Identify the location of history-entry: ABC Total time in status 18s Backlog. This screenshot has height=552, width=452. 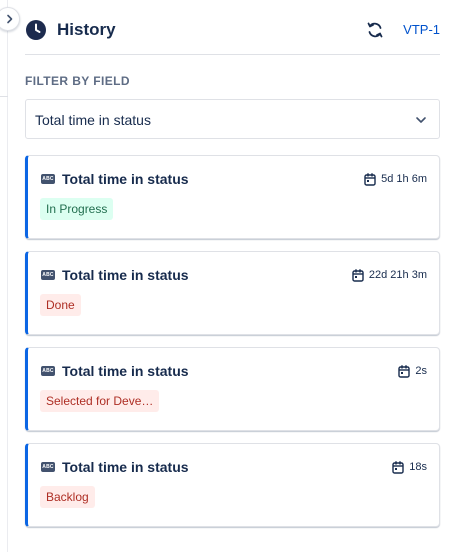
(232, 485).